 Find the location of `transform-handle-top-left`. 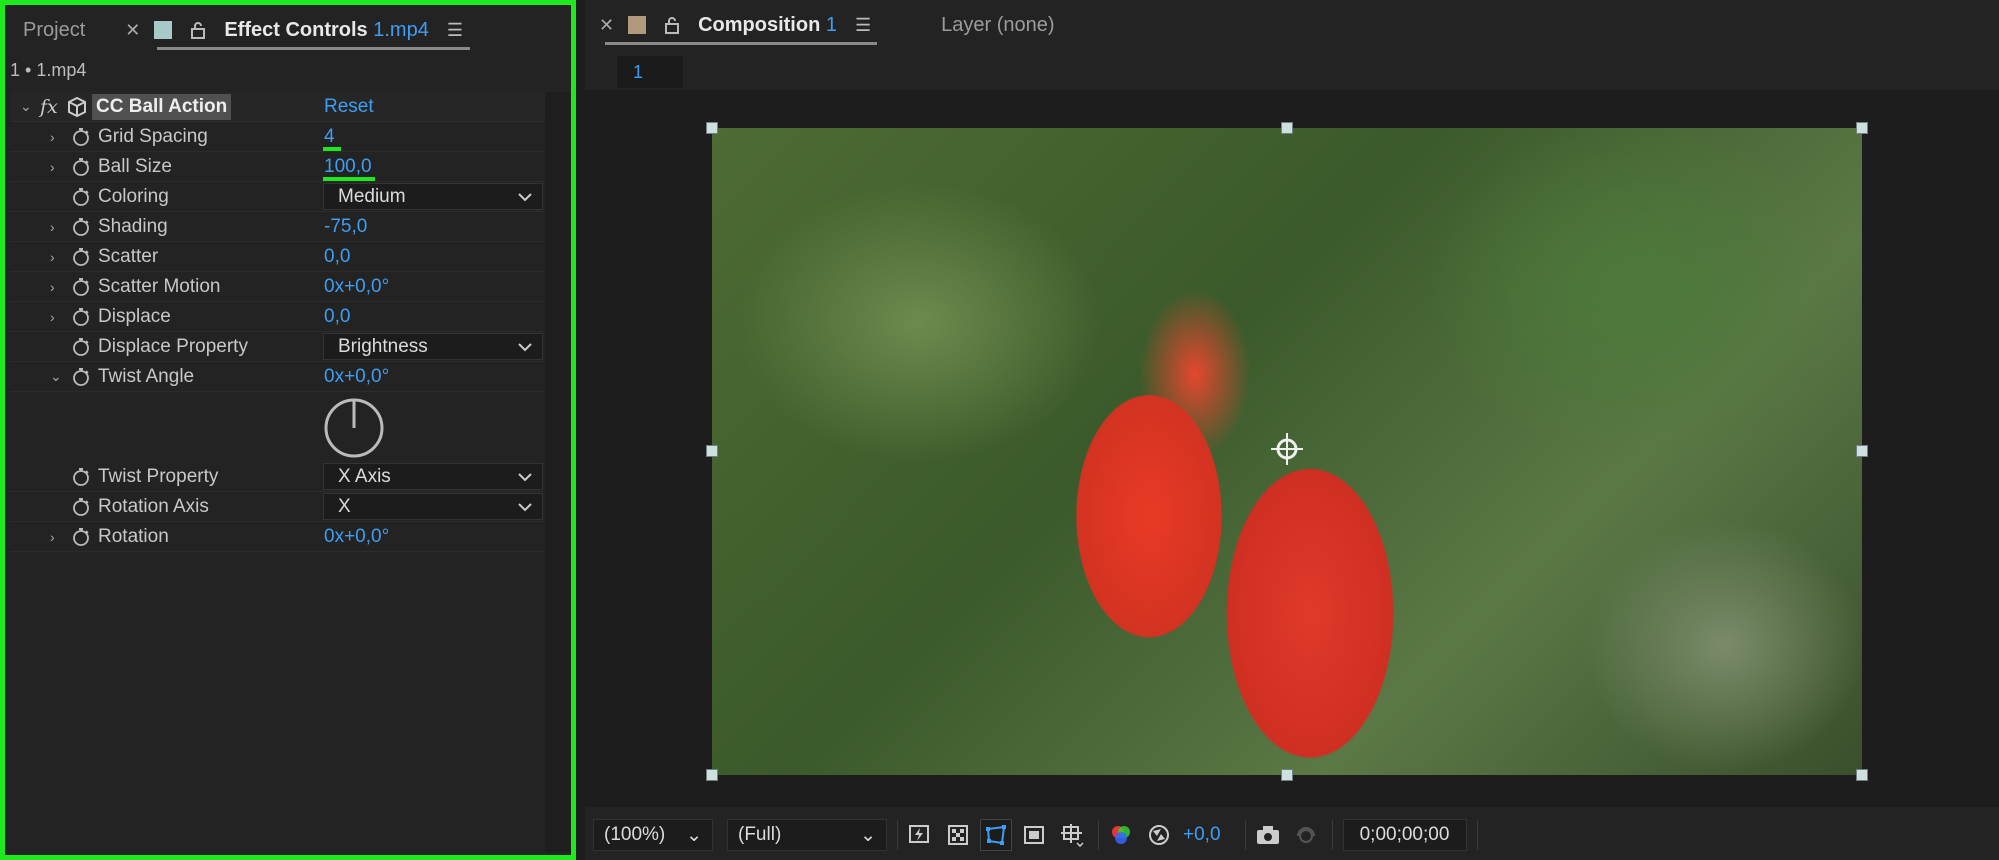

transform-handle-top-left is located at coordinates (712, 128).